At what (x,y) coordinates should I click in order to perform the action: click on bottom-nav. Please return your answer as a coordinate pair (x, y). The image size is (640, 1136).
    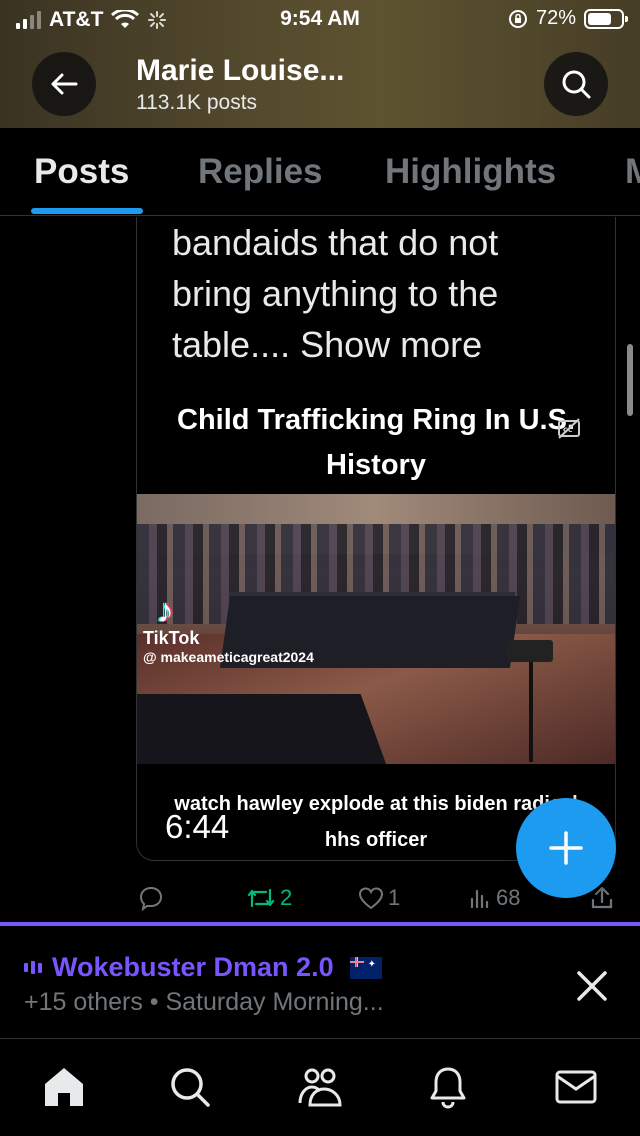
    Looking at the image, I should click on (320, 1087).